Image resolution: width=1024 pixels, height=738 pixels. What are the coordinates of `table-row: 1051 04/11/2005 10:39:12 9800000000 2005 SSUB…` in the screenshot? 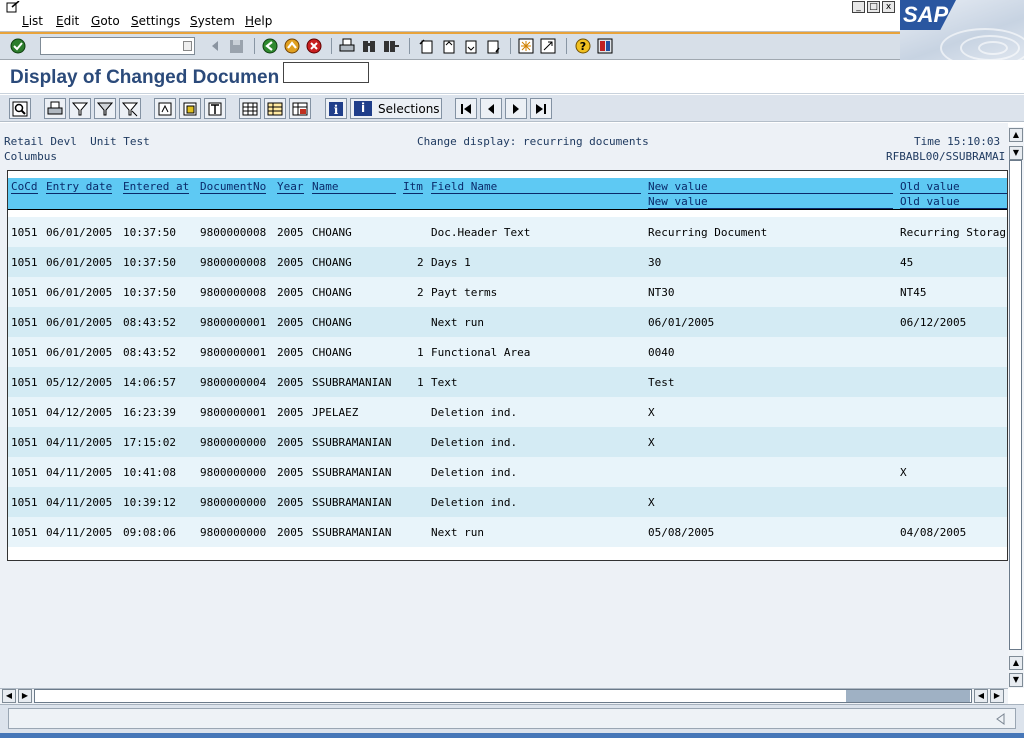 It's located at (507, 502).